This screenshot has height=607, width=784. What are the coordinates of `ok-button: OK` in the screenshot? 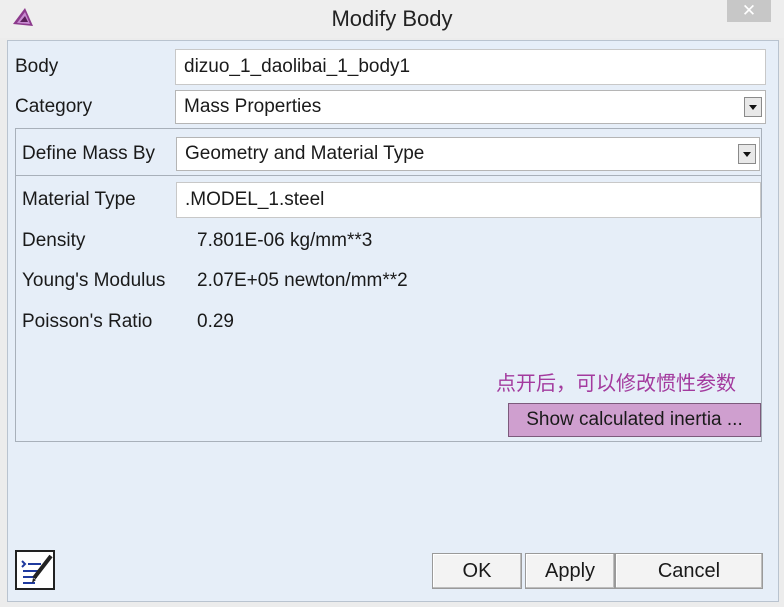 It's located at (477, 571).